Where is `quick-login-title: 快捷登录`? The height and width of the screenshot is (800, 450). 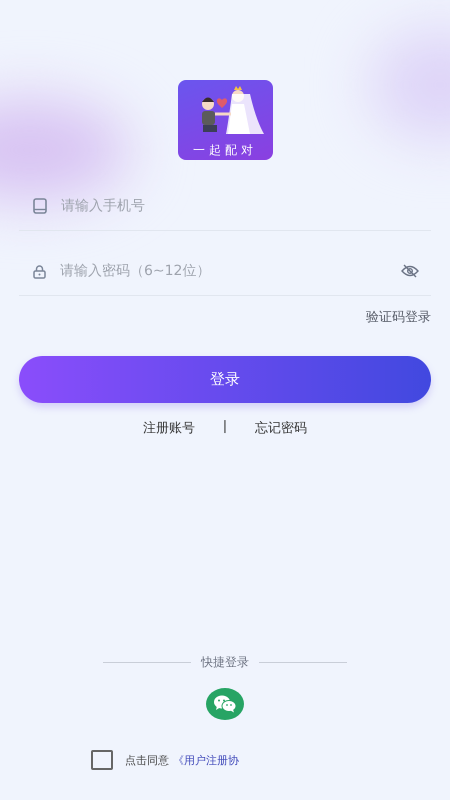 quick-login-title: 快捷登录 is located at coordinates (225, 662).